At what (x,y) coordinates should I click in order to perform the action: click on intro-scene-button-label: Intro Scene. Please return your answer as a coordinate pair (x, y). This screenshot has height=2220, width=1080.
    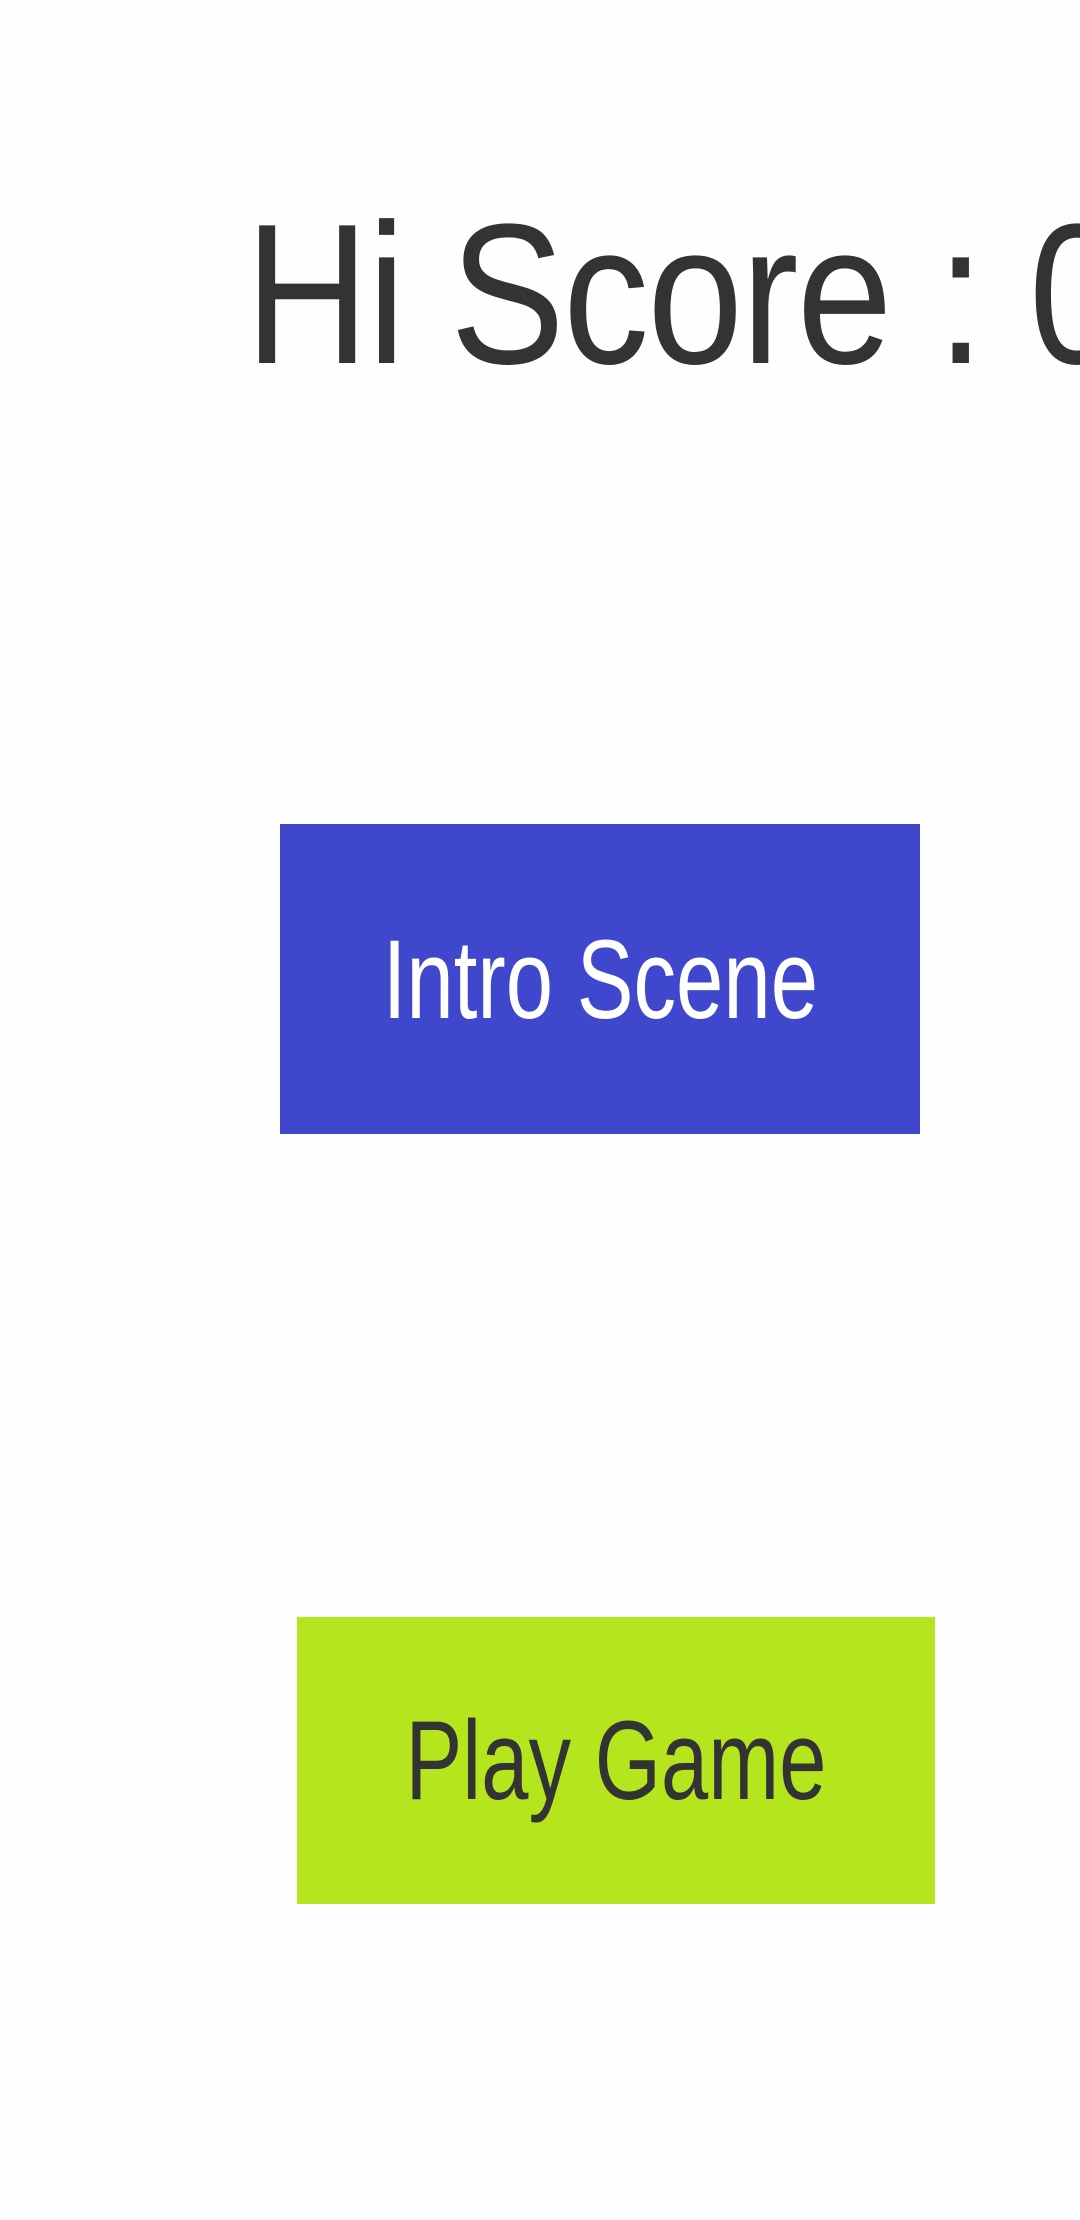
    Looking at the image, I should click on (600, 979).